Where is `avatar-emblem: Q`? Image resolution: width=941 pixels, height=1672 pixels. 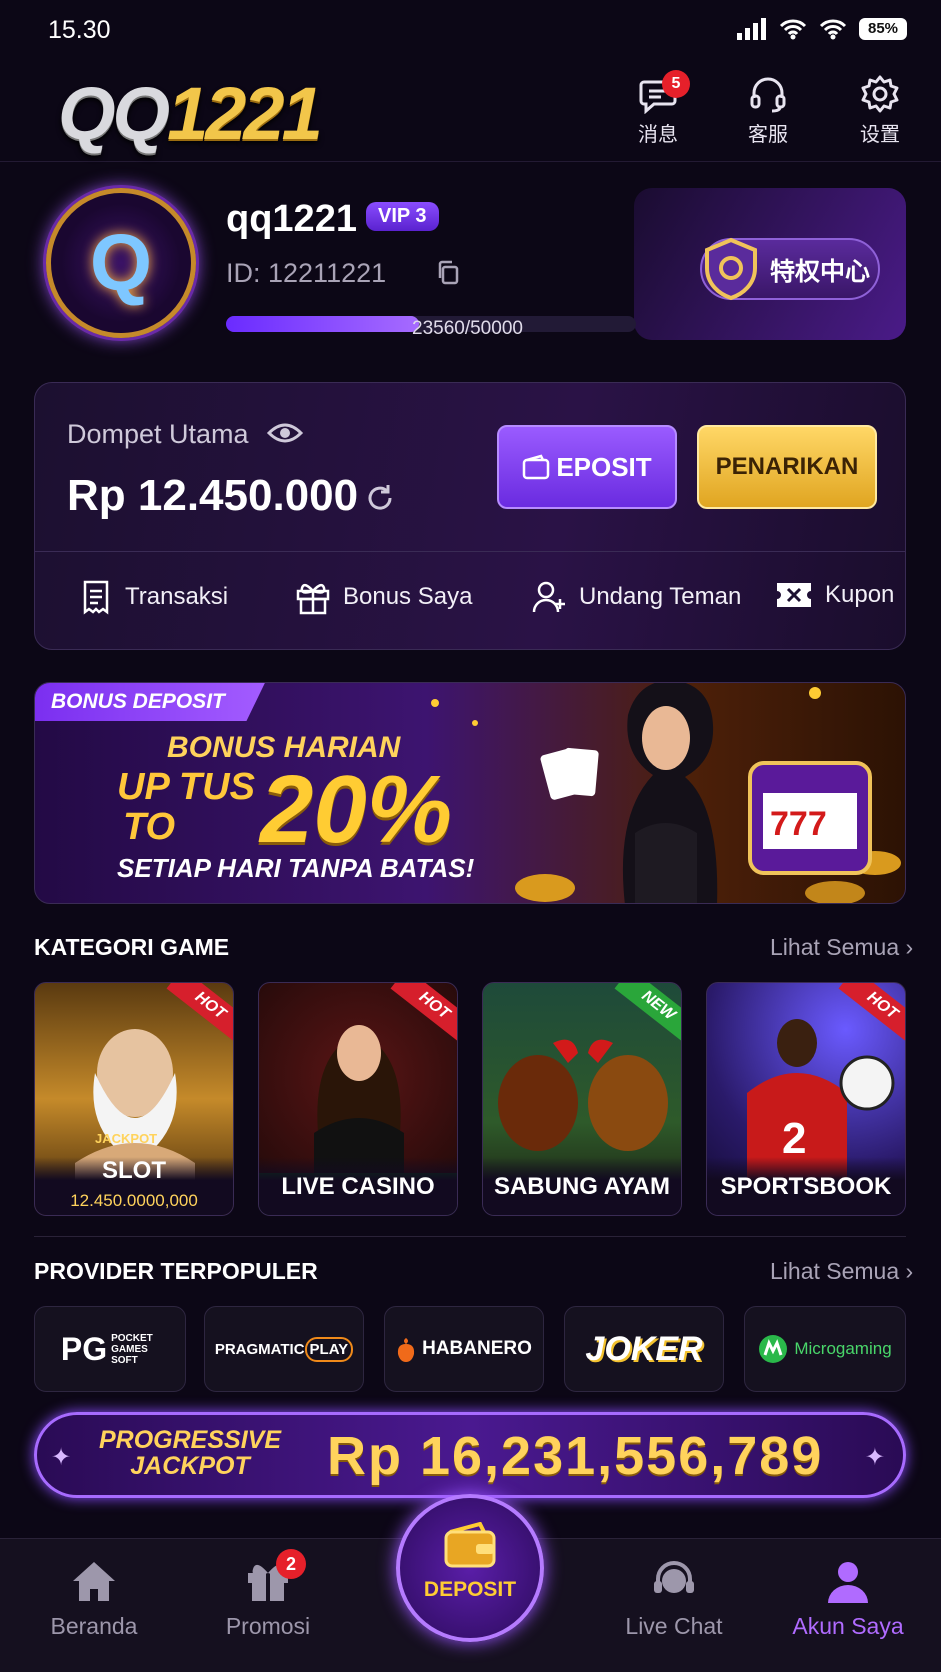
avatar-emblem: Q is located at coordinates (121, 262).